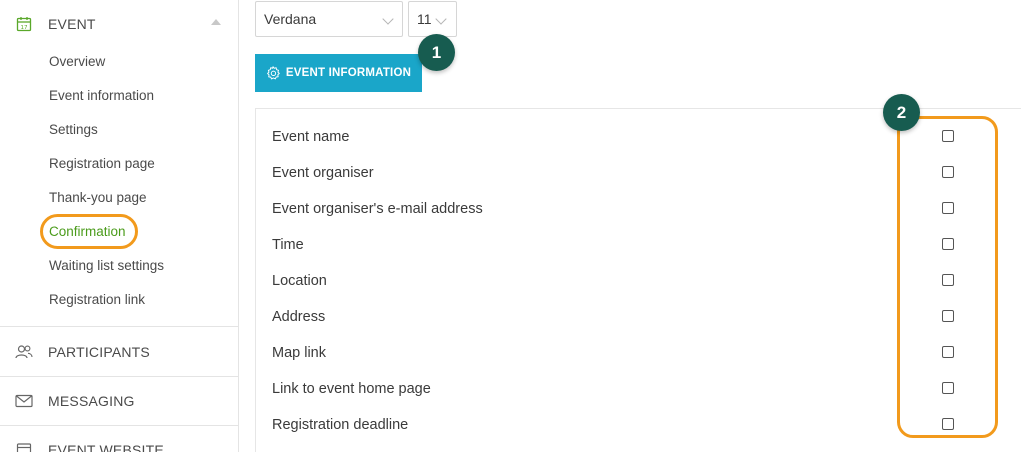  Describe the element at coordinates (340, 425) in the screenshot. I see `field-label: Registration deadline` at that location.